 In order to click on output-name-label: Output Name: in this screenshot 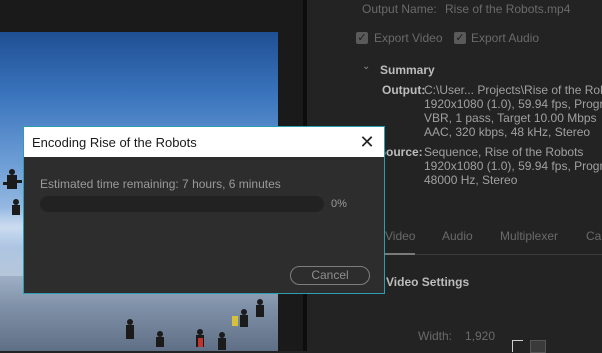, I will do `click(399, 9)`.